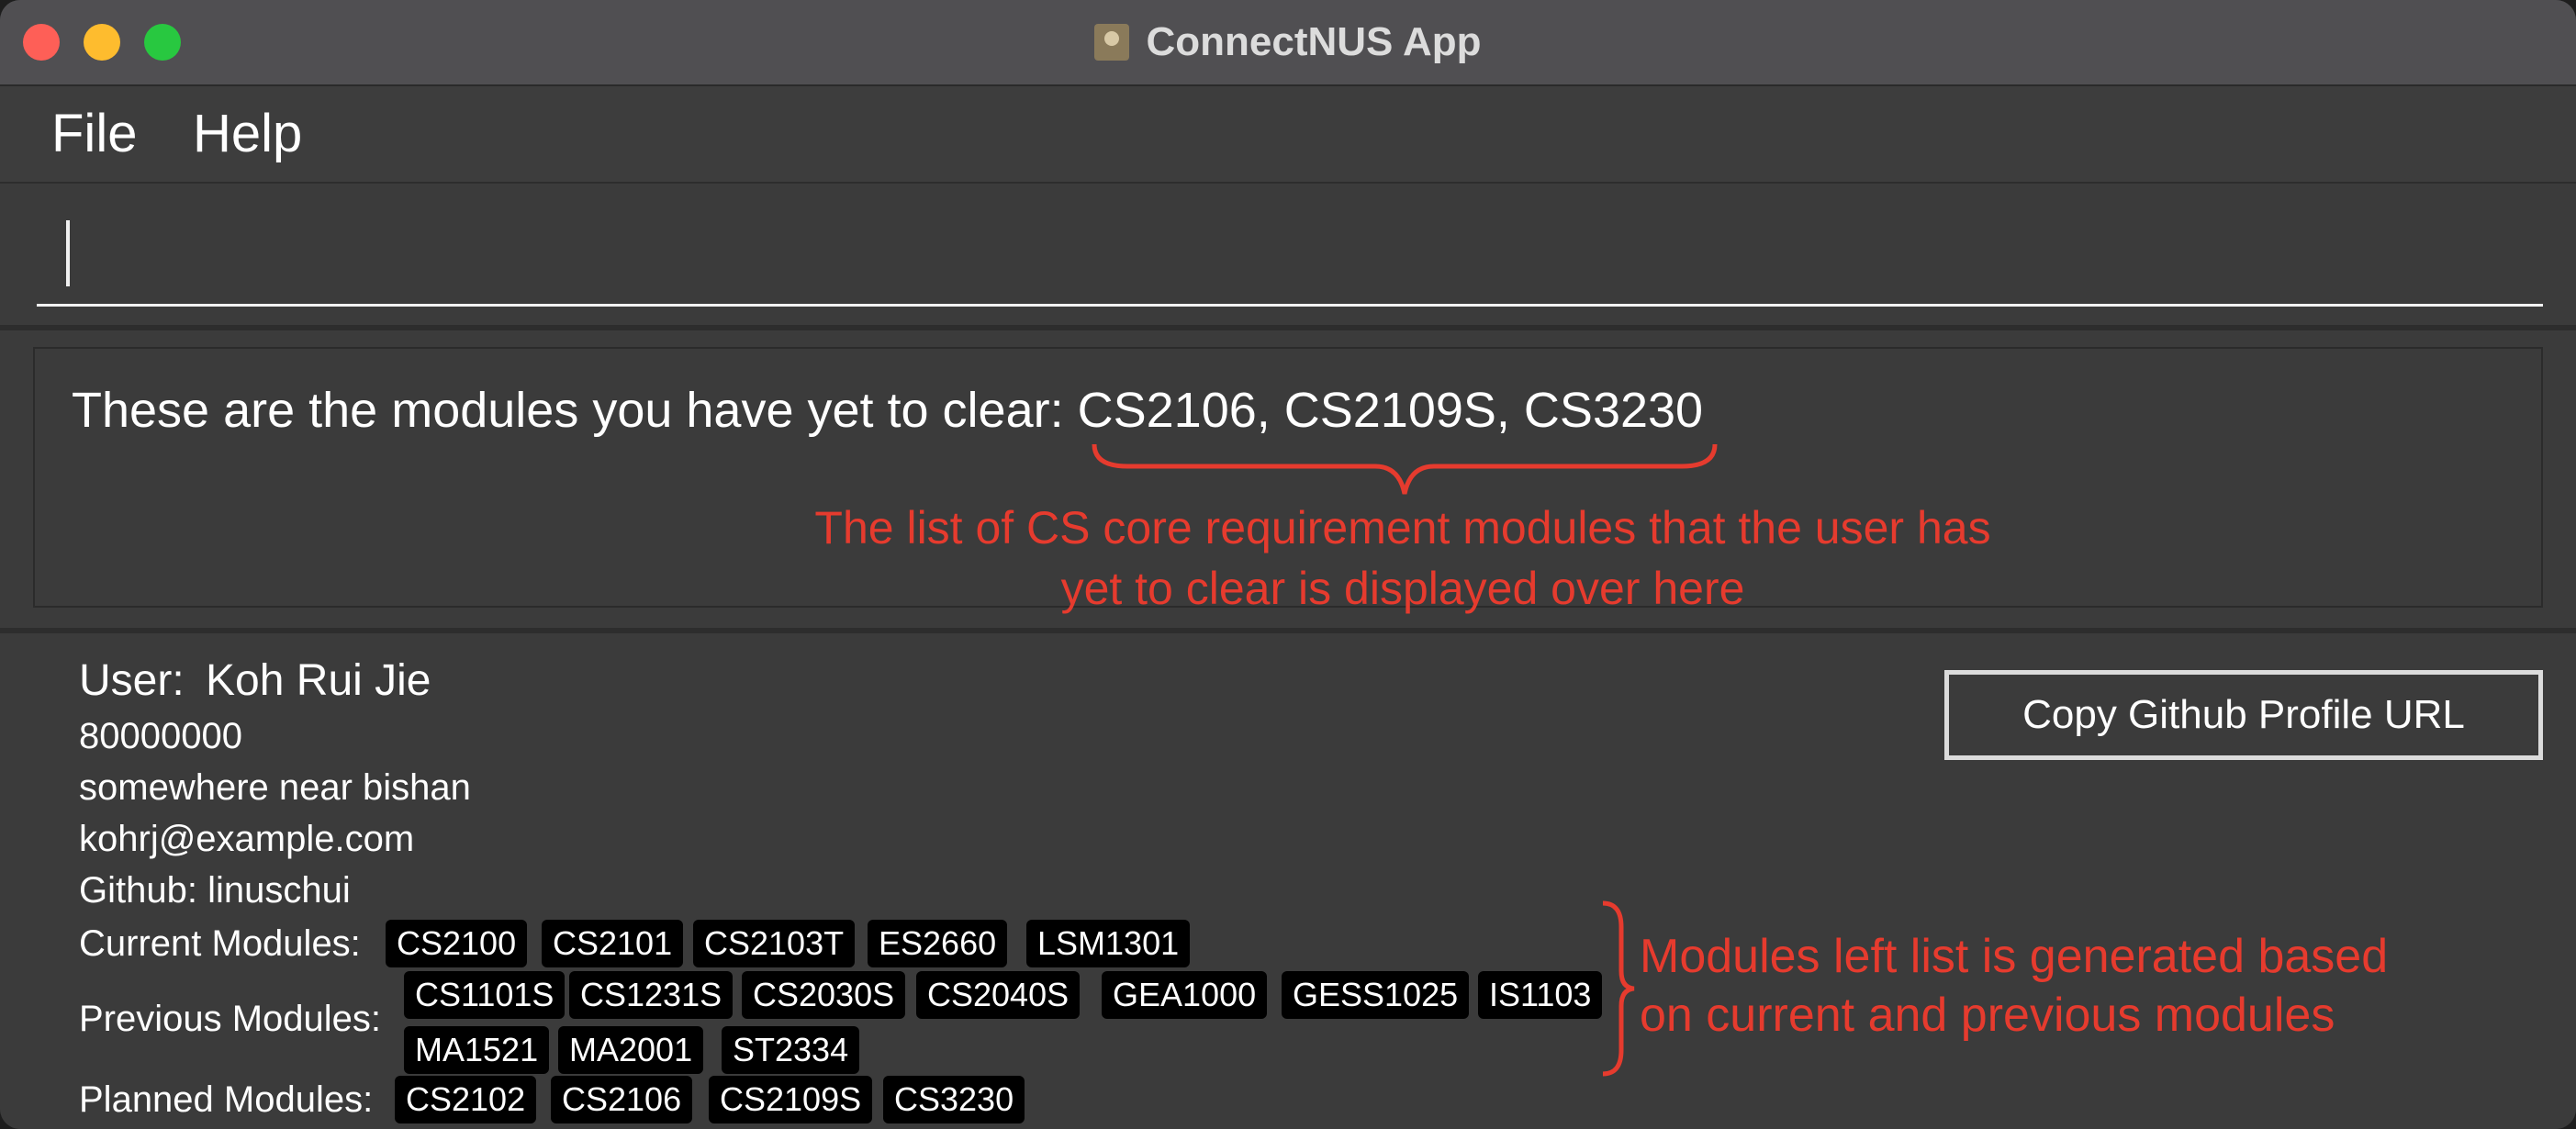  What do you see at coordinates (466, 1099) in the screenshot?
I see `planned-module-chip: CS2102` at bounding box center [466, 1099].